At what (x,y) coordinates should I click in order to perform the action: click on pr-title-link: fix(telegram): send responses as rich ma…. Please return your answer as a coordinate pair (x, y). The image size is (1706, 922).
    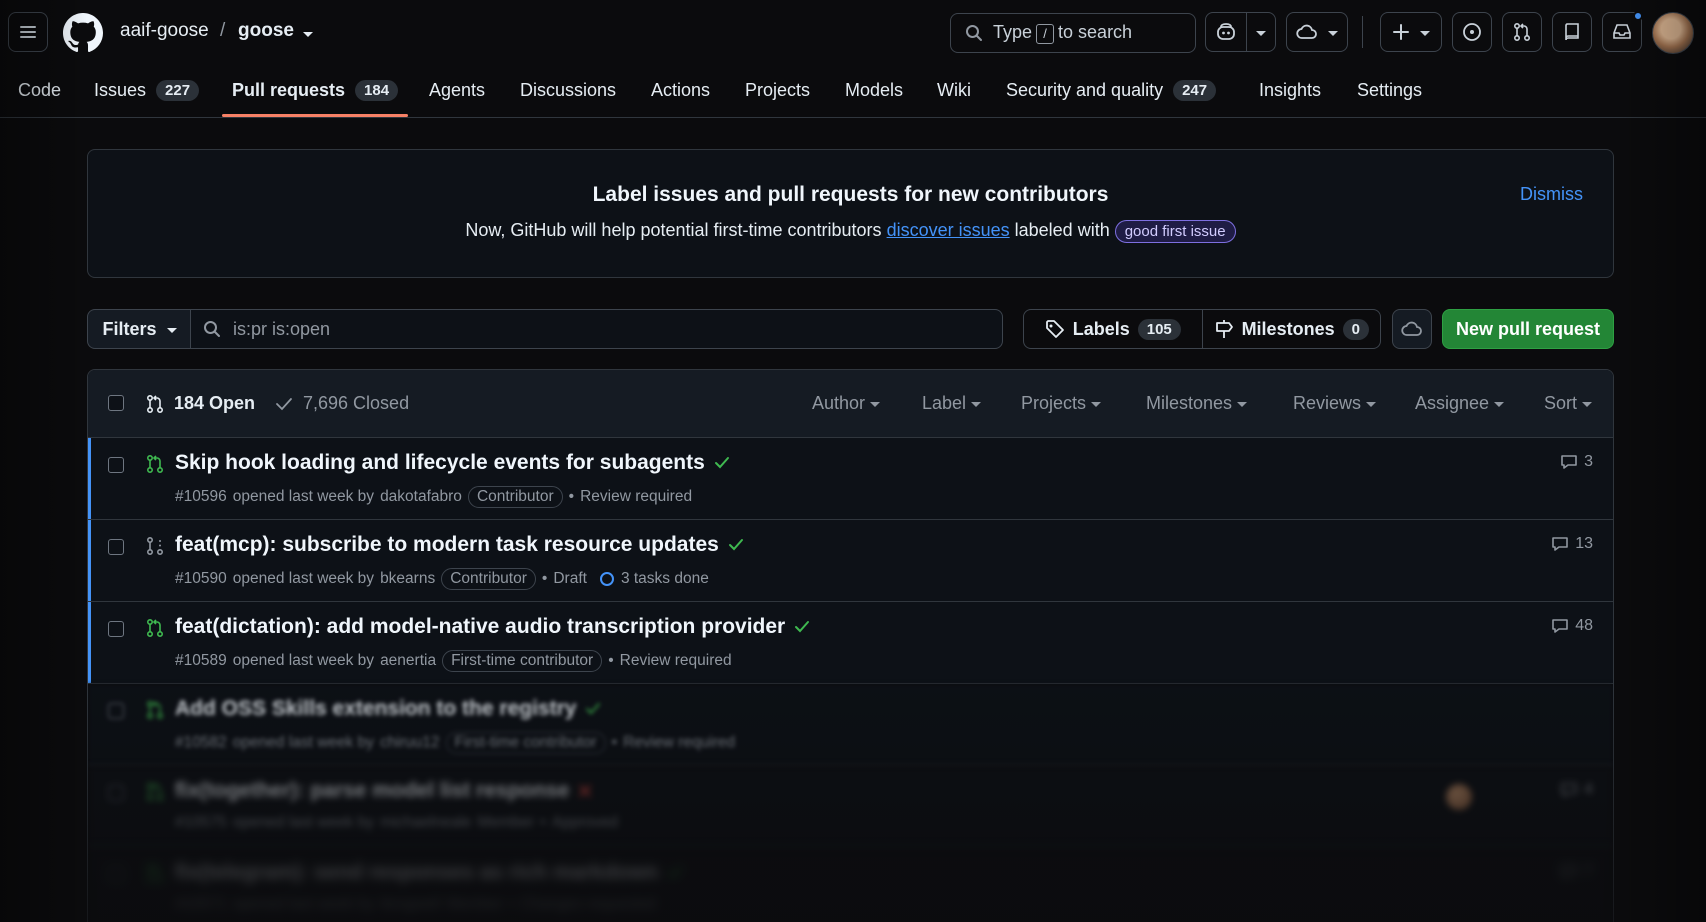
    Looking at the image, I should click on (416, 873).